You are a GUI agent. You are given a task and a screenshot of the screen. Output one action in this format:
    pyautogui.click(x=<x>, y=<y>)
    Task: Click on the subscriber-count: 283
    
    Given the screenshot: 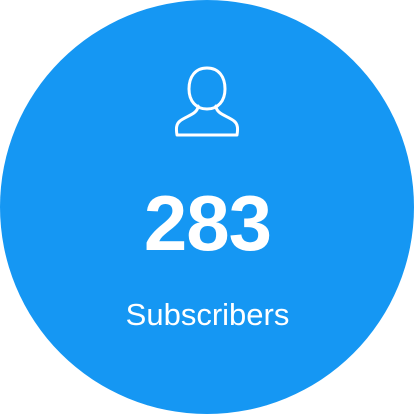 What is the action you would take?
    pyautogui.click(x=207, y=223)
    